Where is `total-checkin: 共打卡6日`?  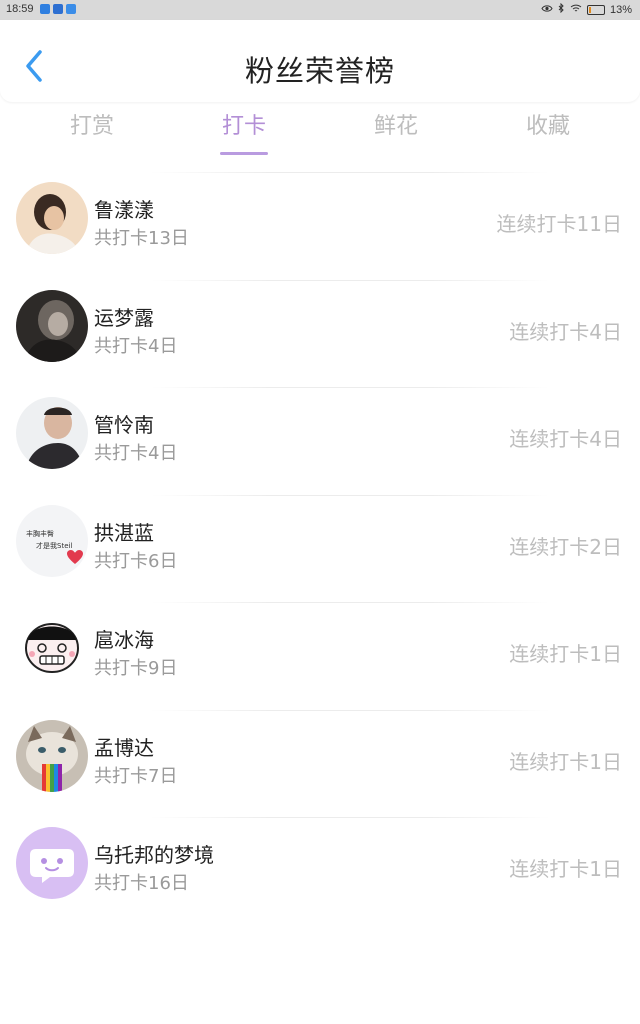
total-checkin: 共打卡6日 is located at coordinates (136, 561).